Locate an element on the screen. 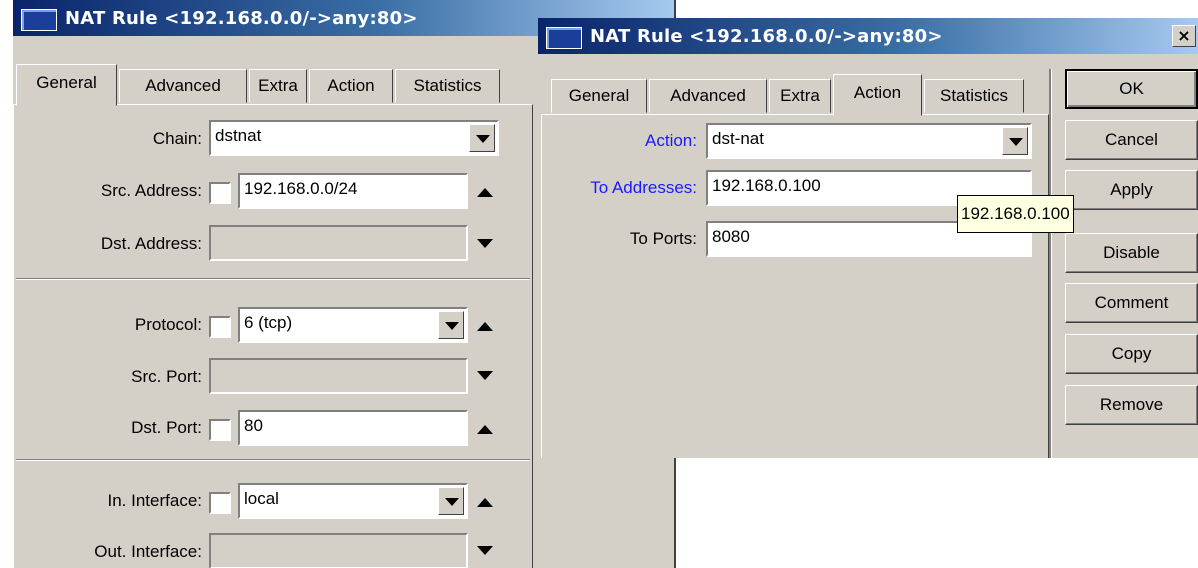 The image size is (1198, 568). remove-button: Remove is located at coordinates (1131, 405).